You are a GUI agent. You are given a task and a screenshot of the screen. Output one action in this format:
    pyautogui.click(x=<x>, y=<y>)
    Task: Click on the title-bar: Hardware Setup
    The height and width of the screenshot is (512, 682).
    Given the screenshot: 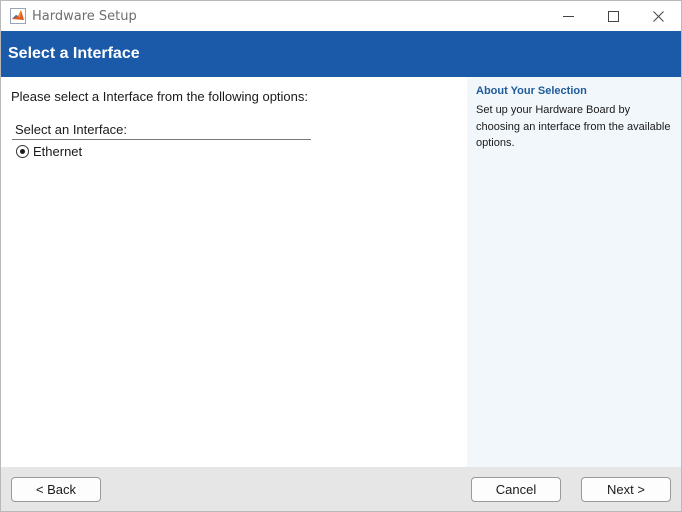 What is the action you would take?
    pyautogui.click(x=341, y=16)
    